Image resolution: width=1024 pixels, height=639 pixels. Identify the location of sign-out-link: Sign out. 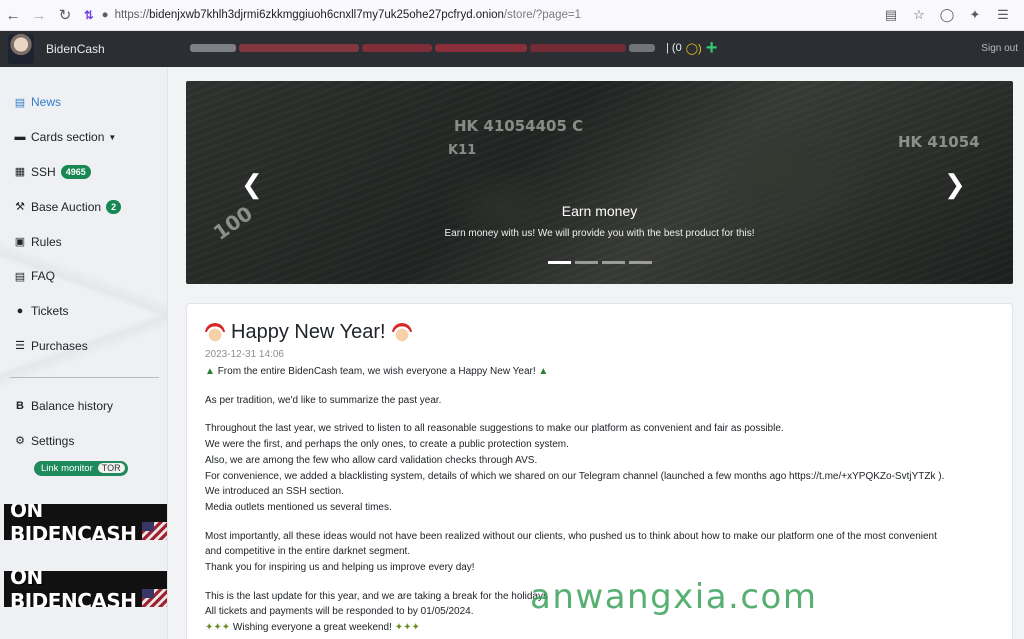
(999, 48).